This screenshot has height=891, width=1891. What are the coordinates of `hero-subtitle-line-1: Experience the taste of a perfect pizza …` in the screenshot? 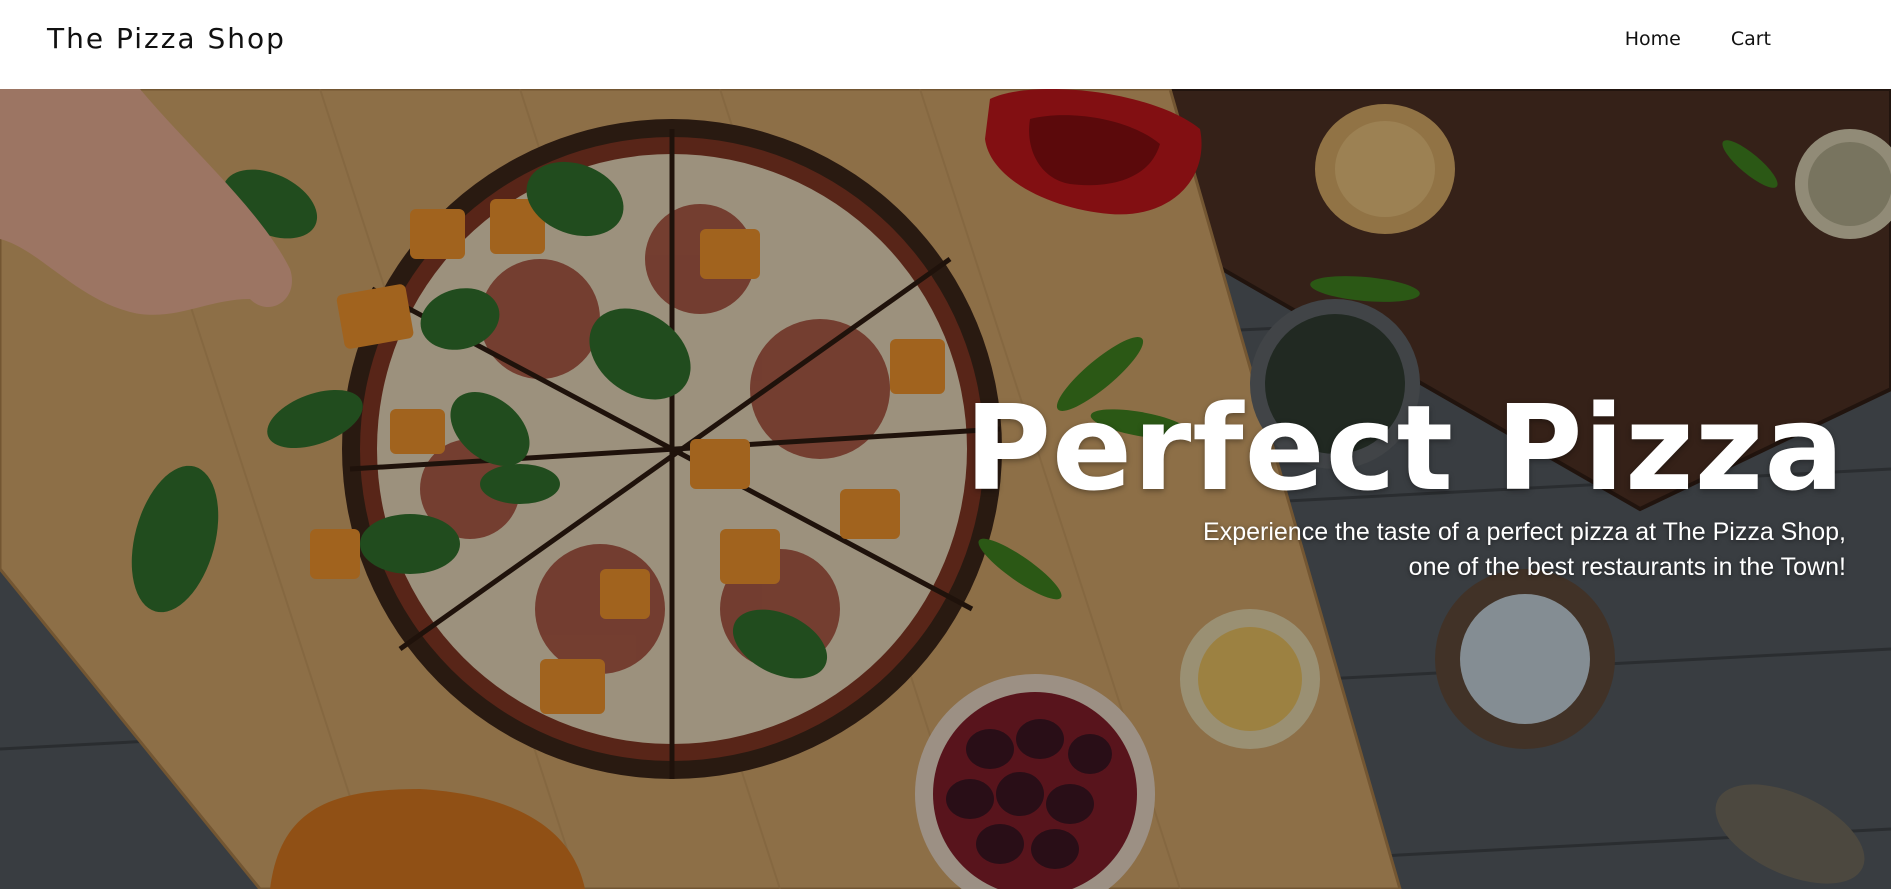 It's located at (1524, 532).